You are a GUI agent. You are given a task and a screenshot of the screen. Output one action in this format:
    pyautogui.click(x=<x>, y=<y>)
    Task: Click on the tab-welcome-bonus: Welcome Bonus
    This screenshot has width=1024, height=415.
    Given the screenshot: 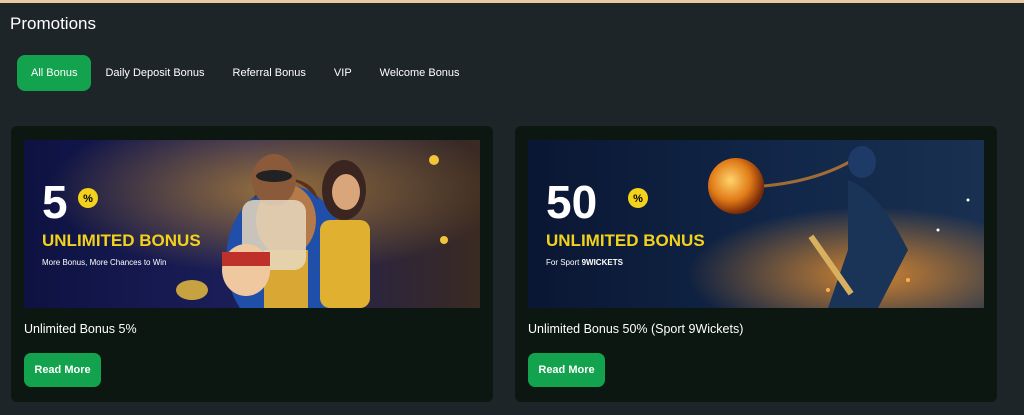 What is the action you would take?
    pyautogui.click(x=420, y=73)
    